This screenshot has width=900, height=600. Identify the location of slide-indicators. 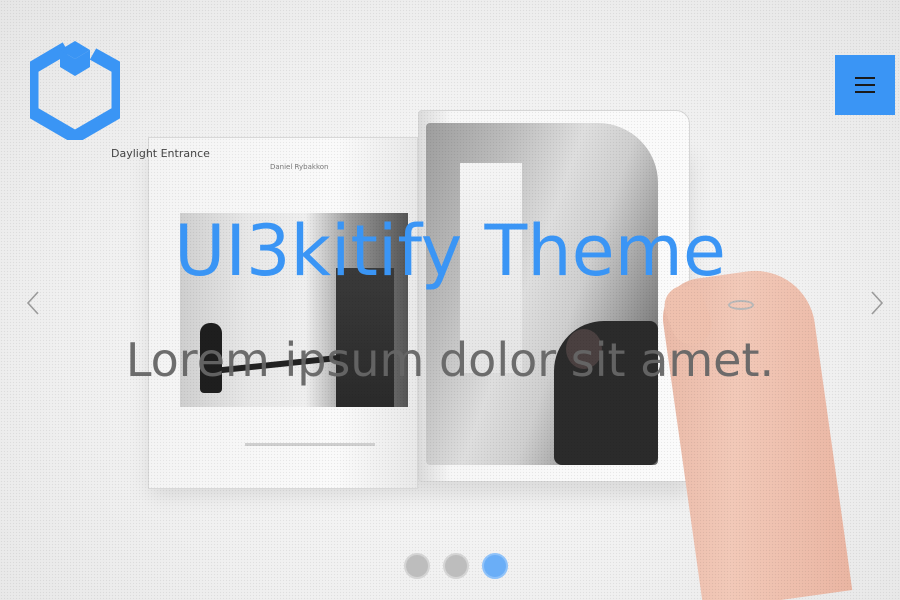
(456, 566).